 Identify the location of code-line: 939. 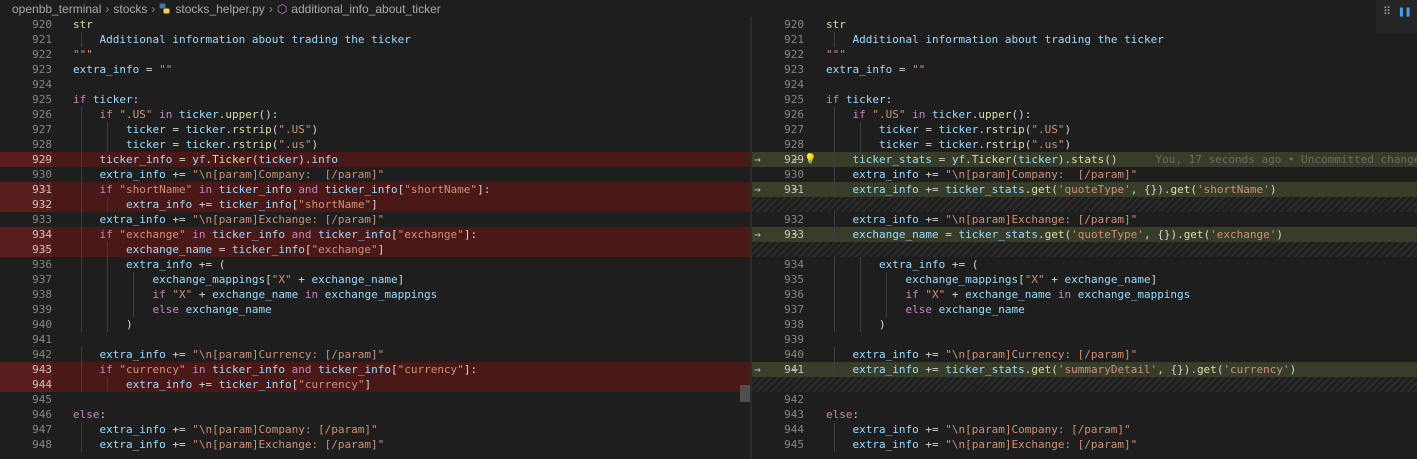
(1084, 339).